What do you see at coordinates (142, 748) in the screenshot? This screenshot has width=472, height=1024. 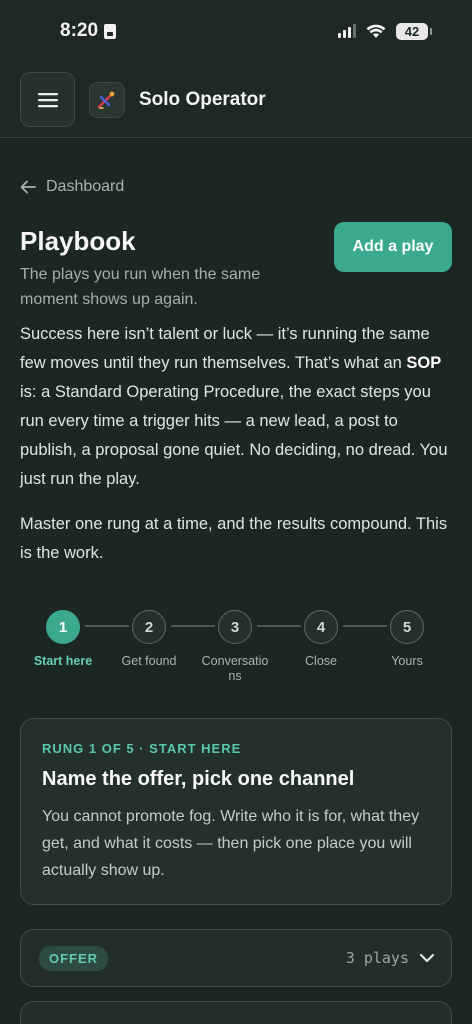 I see `rung-eyebrow: RUNG 1 OF 5 · START HERE` at bounding box center [142, 748].